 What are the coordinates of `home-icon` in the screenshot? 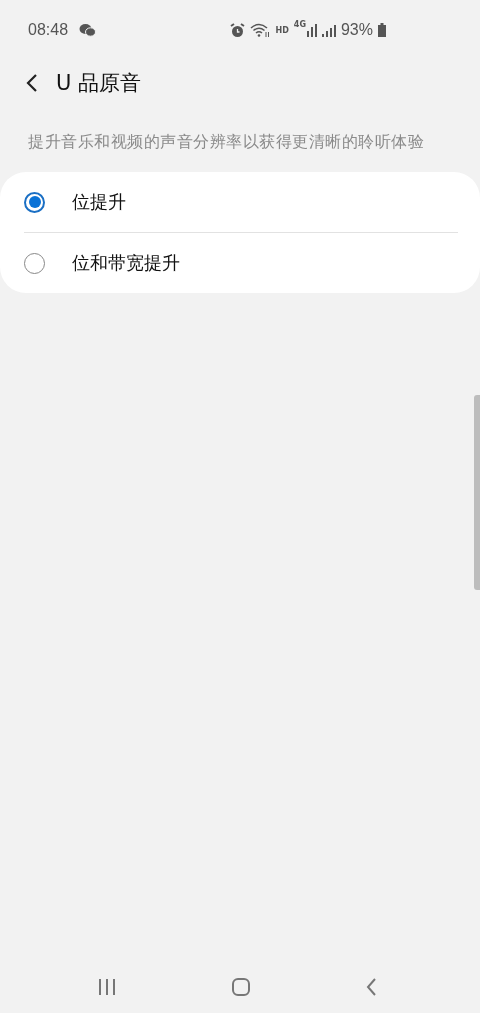 It's located at (241, 987).